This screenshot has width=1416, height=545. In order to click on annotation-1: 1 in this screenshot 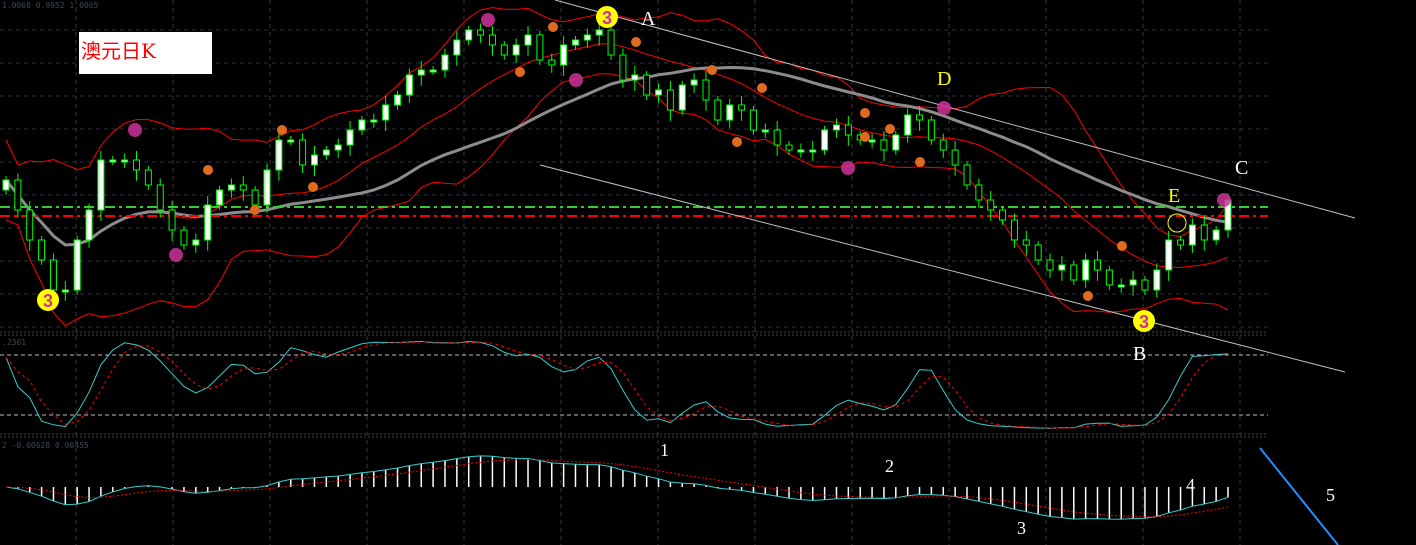, I will do `click(664, 450)`.